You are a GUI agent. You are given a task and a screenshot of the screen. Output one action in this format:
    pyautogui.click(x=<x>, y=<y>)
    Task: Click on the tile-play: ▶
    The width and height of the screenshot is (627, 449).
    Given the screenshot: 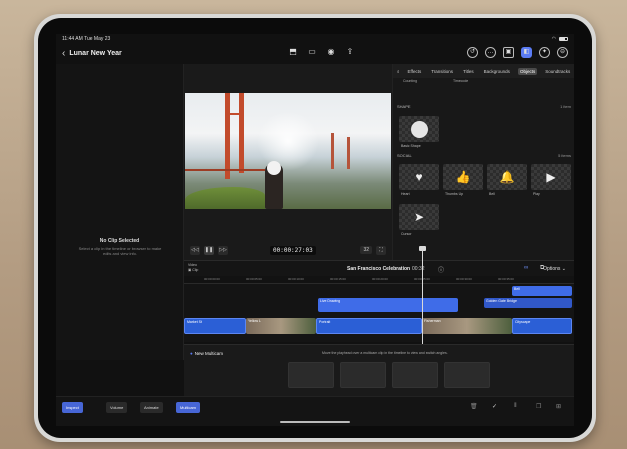 What is the action you would take?
    pyautogui.click(x=551, y=177)
    